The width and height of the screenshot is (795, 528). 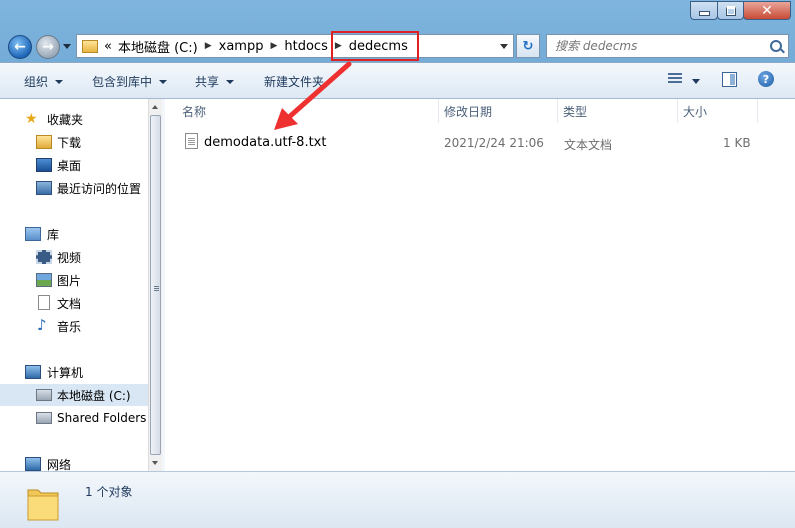 I want to click on file-modified: 2021/2/24 21:06, so click(x=494, y=143).